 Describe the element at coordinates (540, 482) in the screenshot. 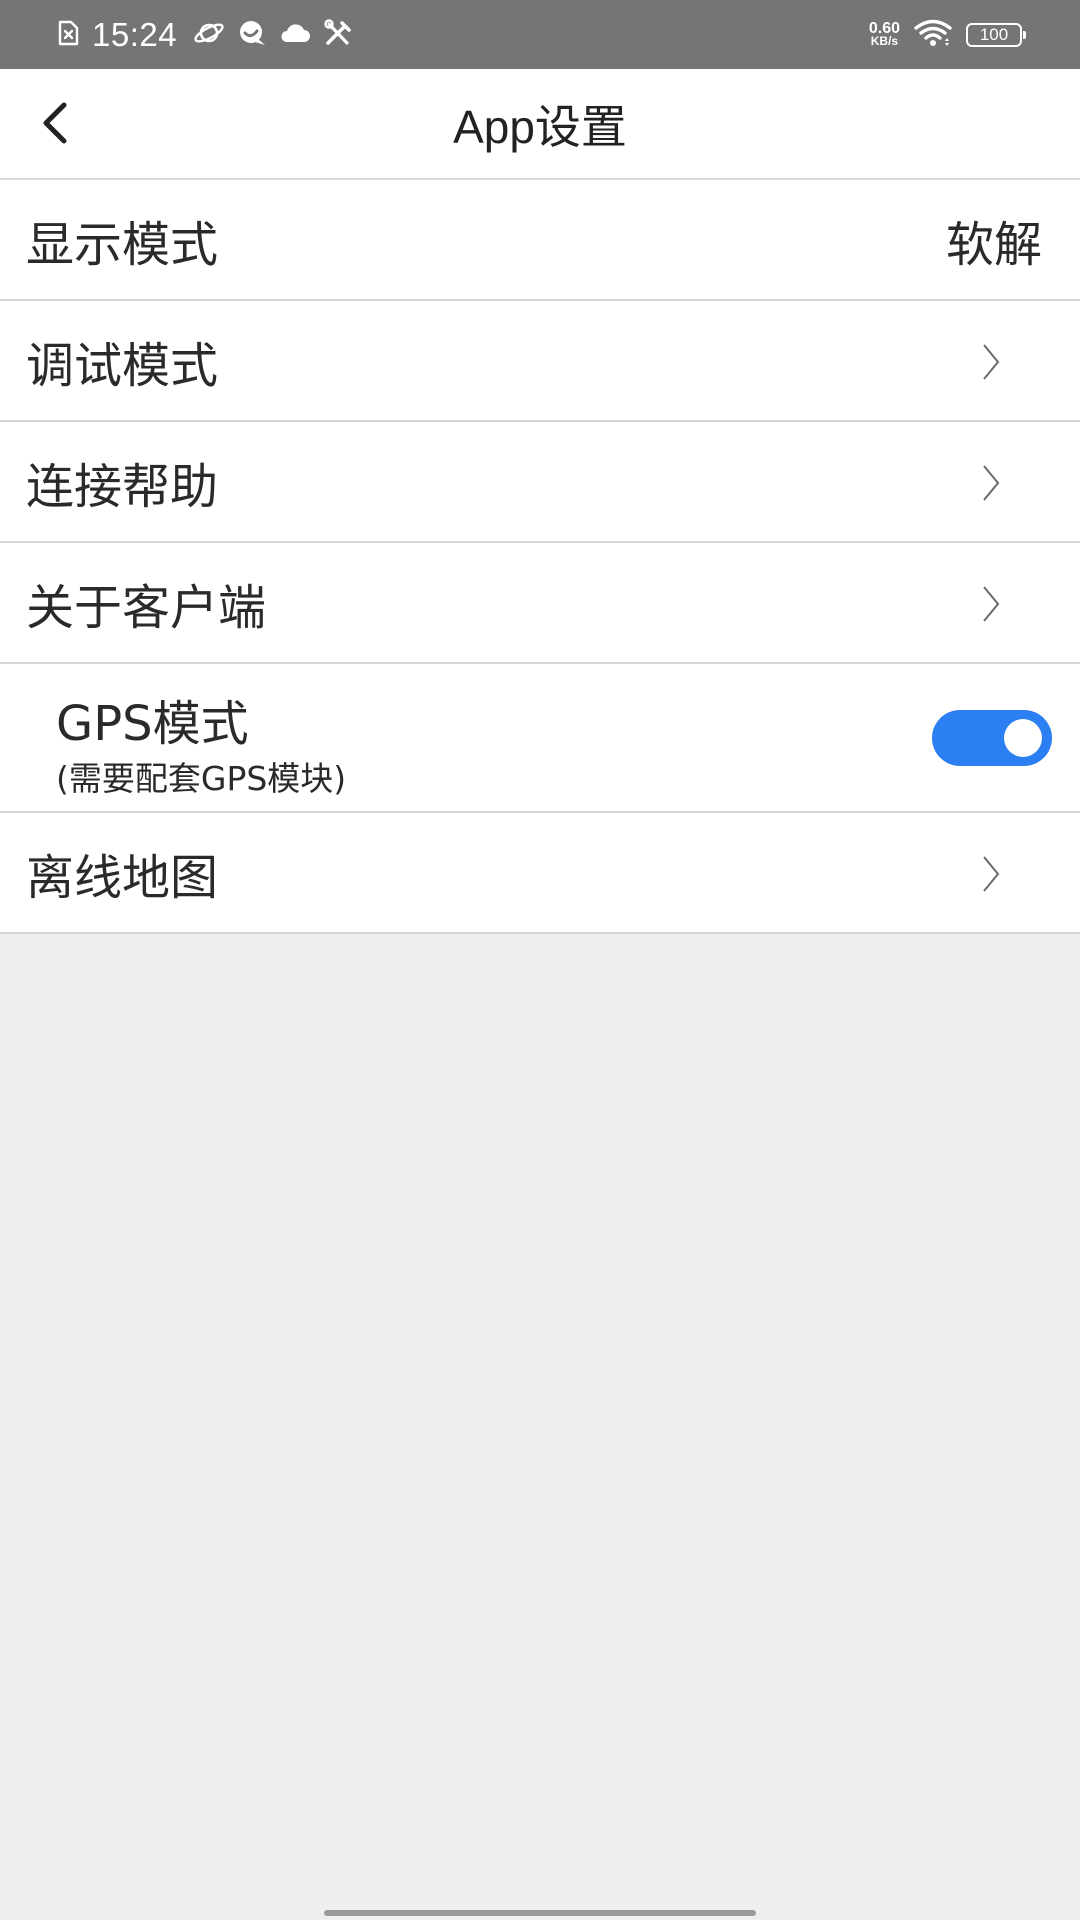

I see `connect-help-row: 连接帮助` at that location.